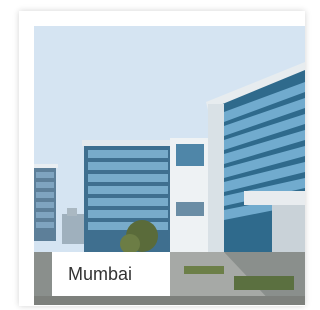 The width and height of the screenshot is (320, 310). What do you see at coordinates (100, 273) in the screenshot?
I see `city-label: Mumbai` at bounding box center [100, 273].